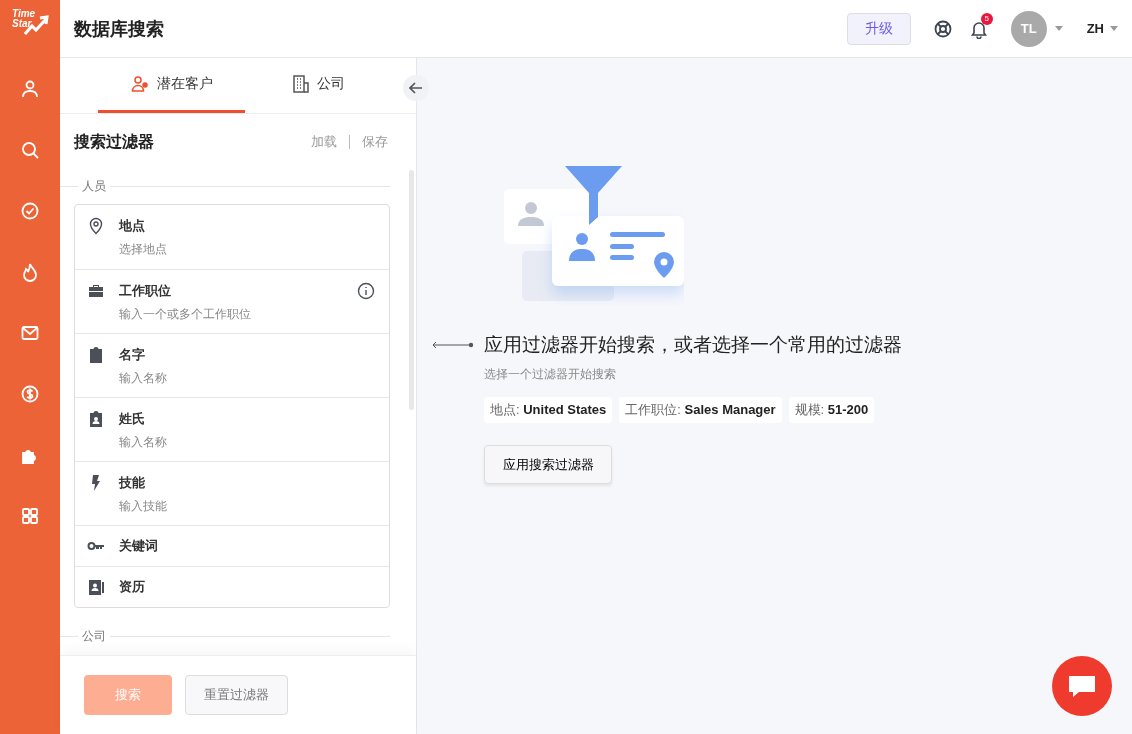 This screenshot has width=1132, height=734. Describe the element at coordinates (143, 506) in the screenshot. I see `filter-placeholder: 输入技能` at that location.